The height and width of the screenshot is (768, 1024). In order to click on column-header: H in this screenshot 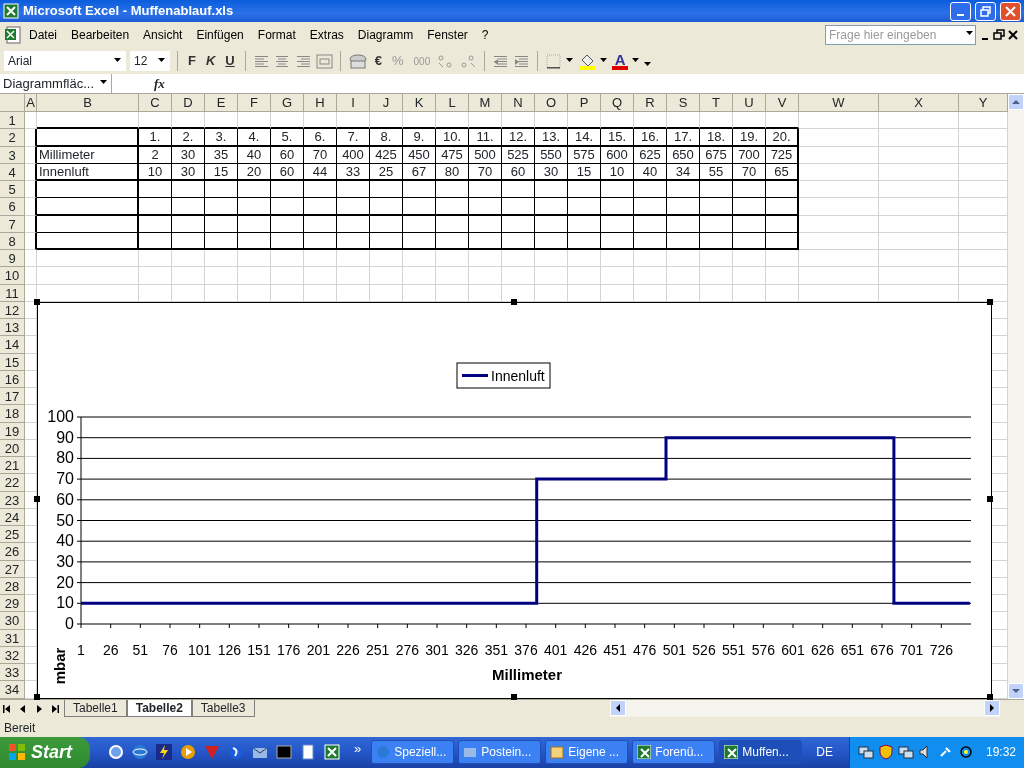, I will do `click(320, 103)`.